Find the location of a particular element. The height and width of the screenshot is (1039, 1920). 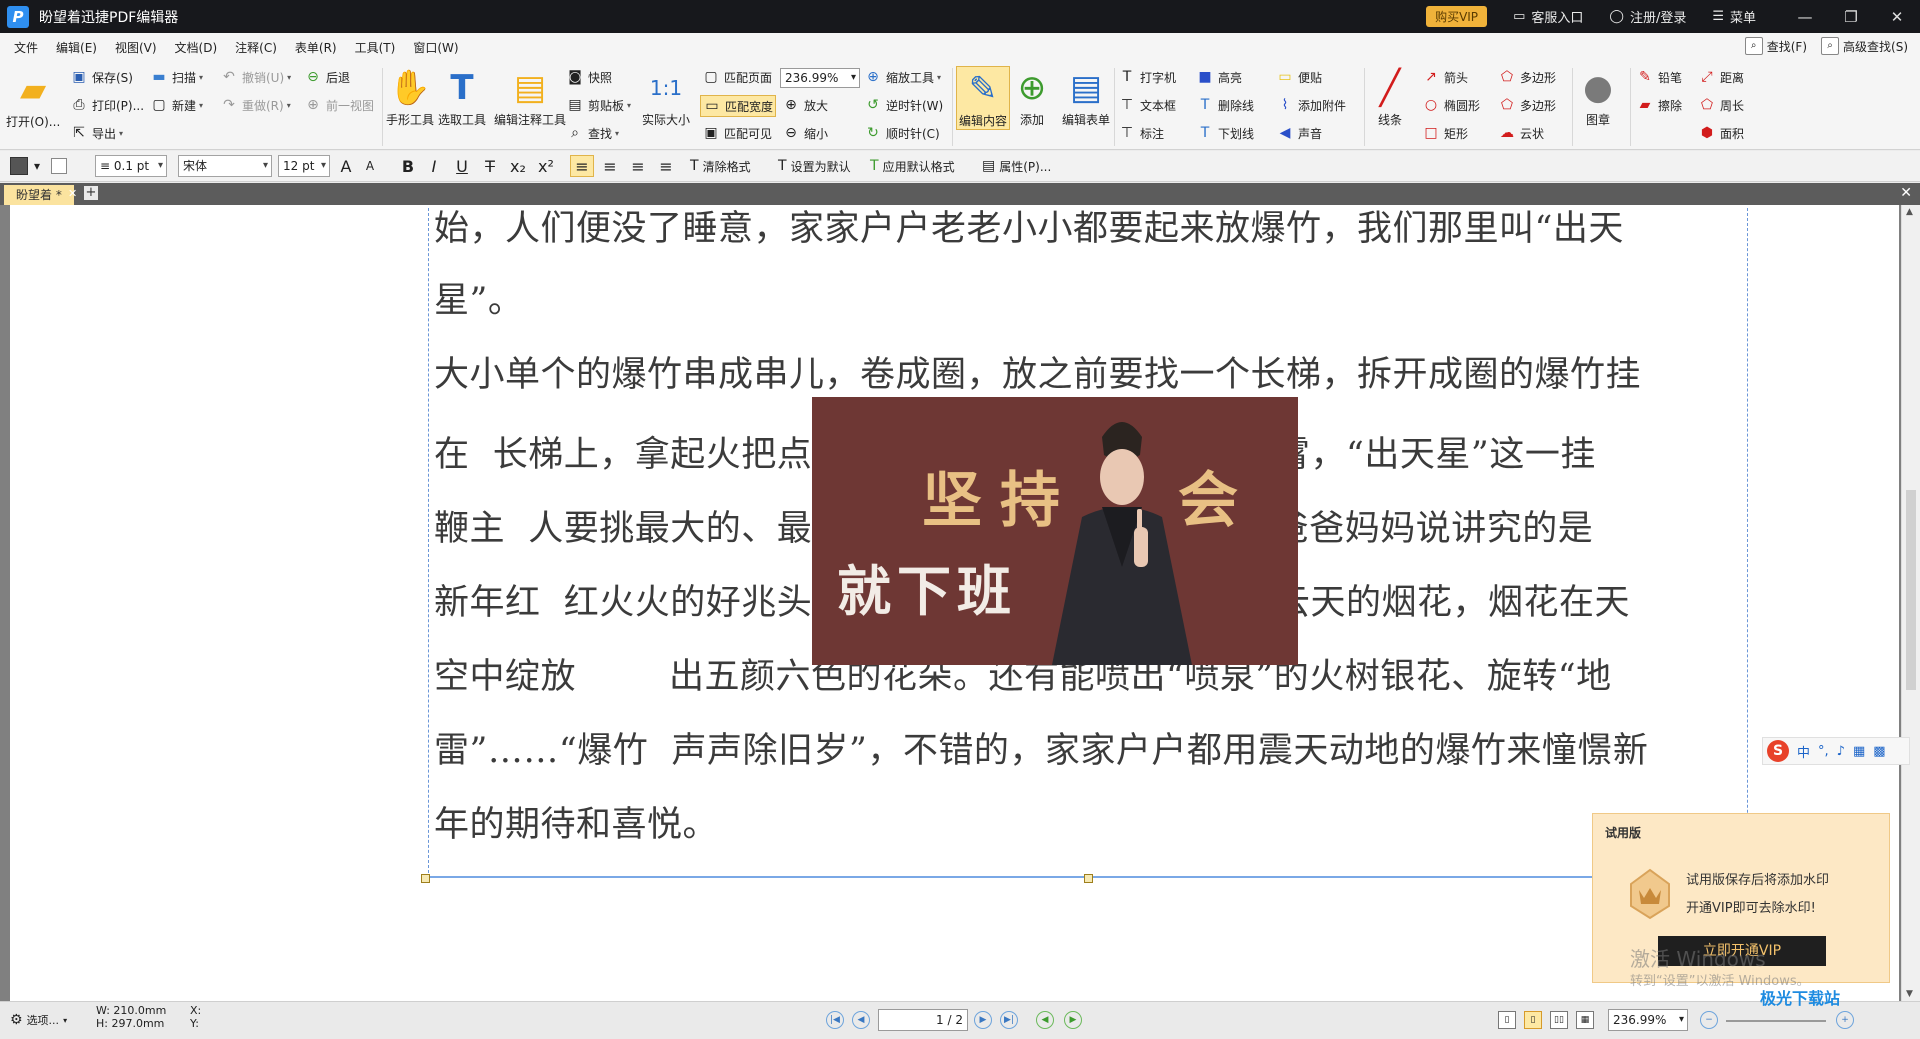

vertical-scrollbar: ▲ ▼ is located at coordinates (1910, 603).